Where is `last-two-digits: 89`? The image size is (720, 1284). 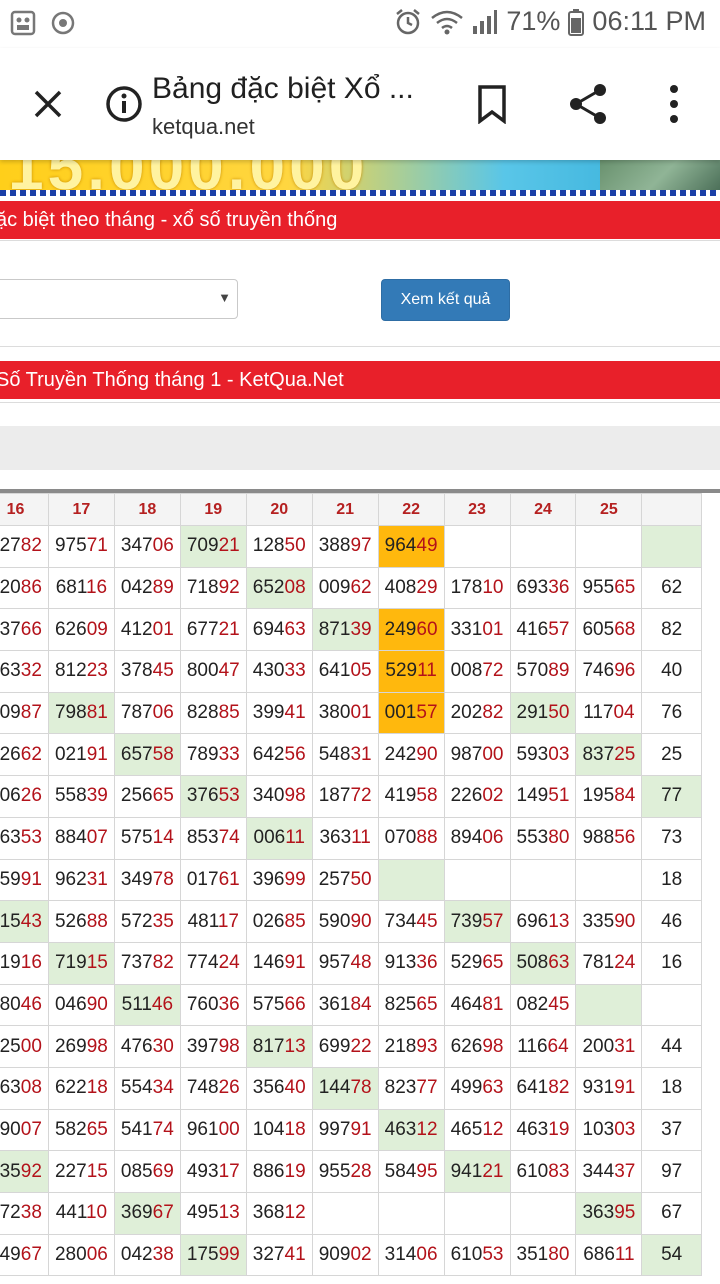 last-two-digits: 89 is located at coordinates (163, 588).